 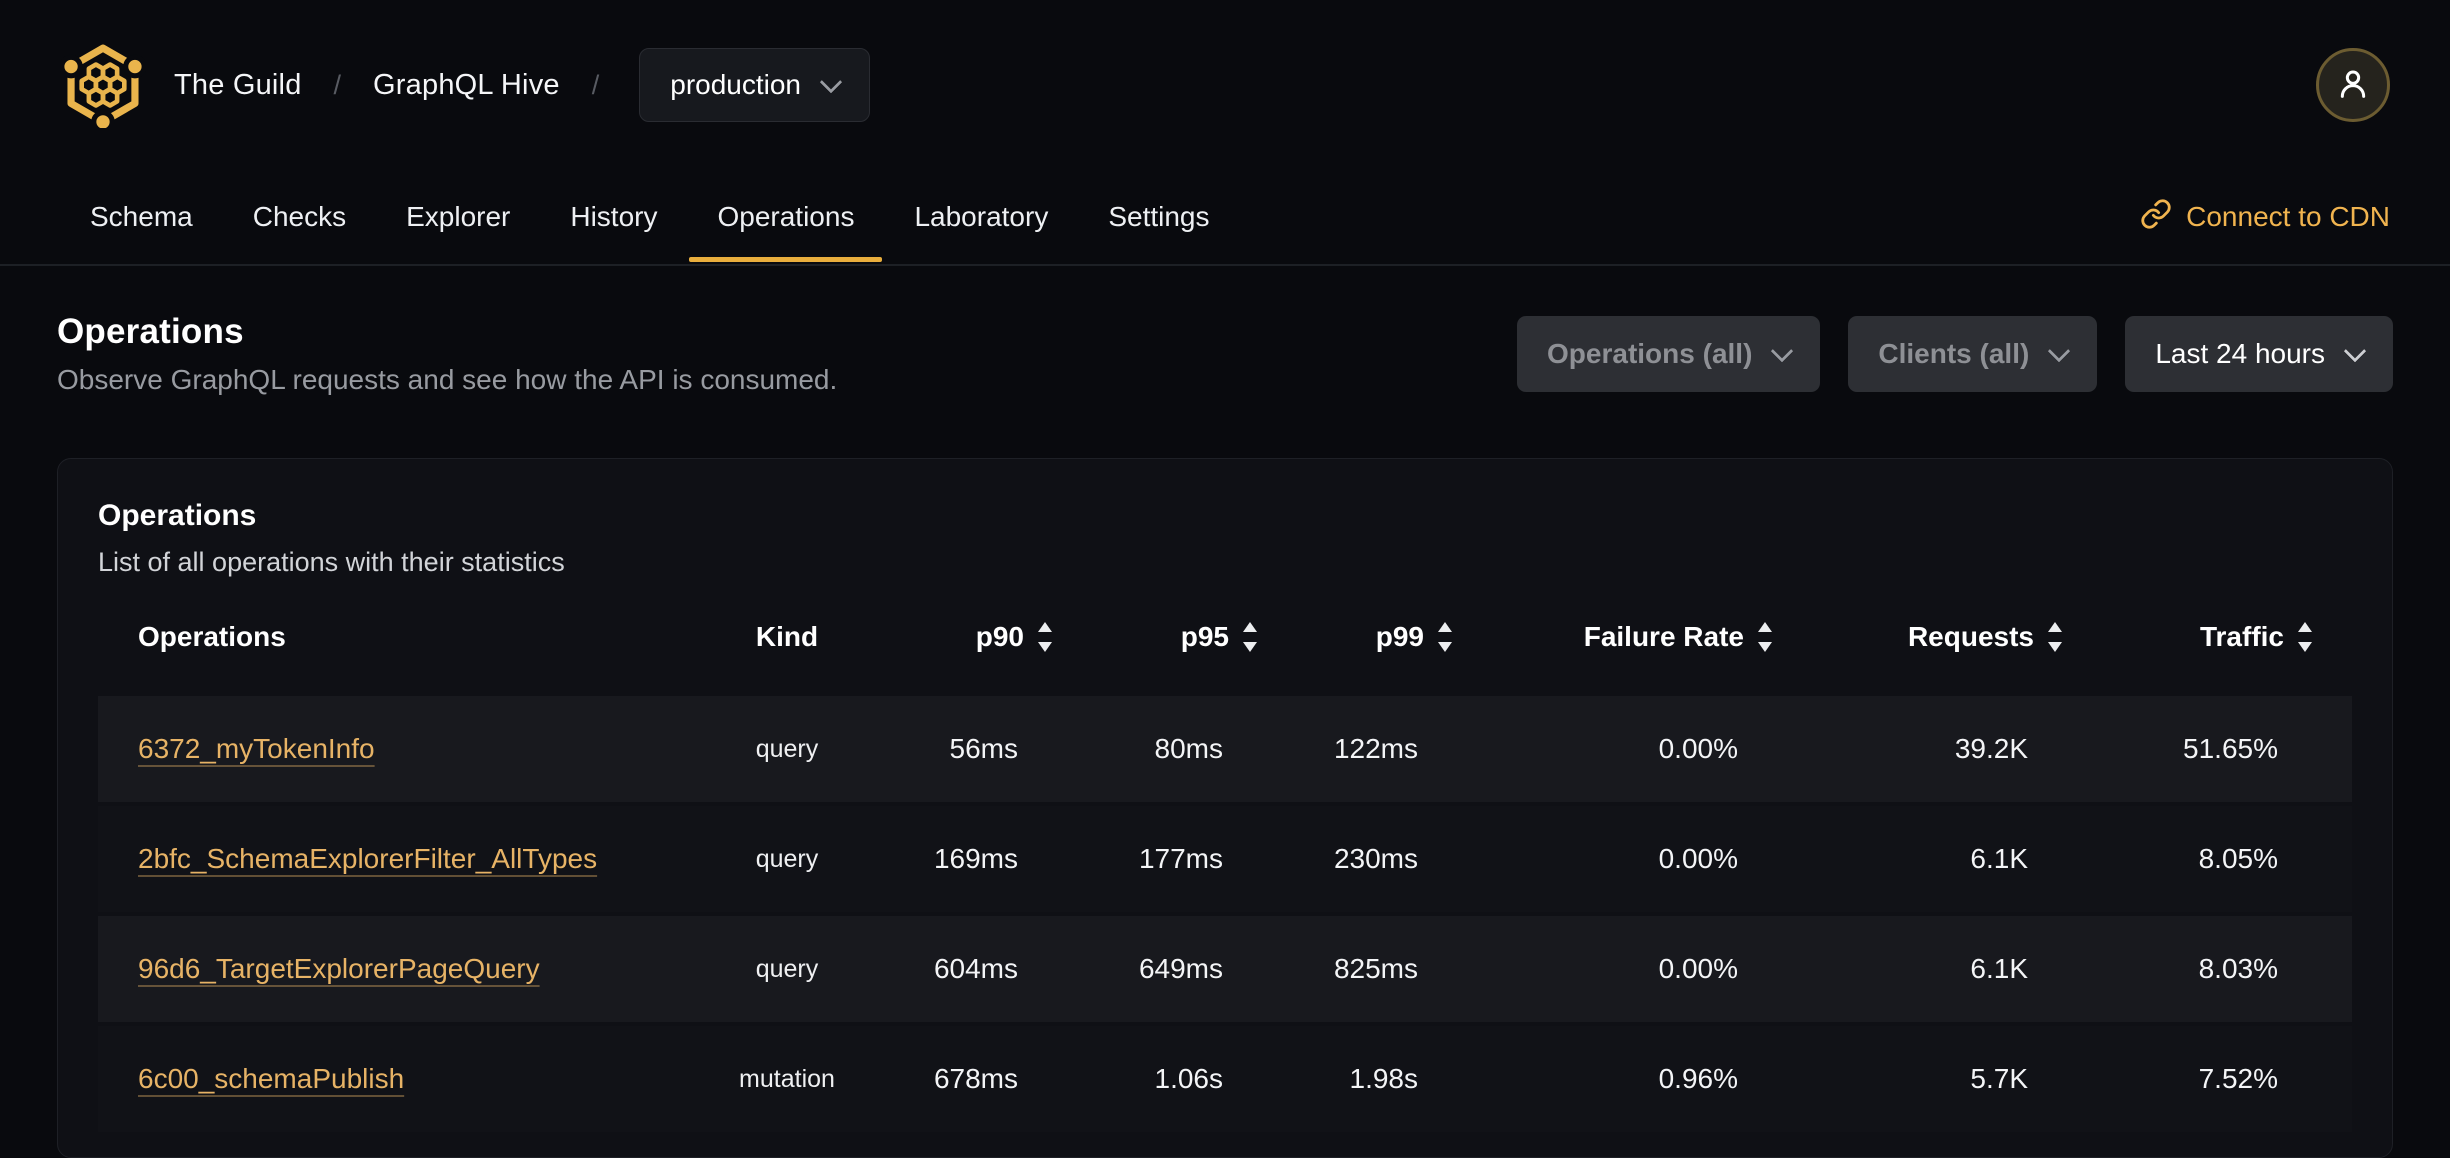 I want to click on period-filter-button: Last 24 hours, so click(x=2259, y=354).